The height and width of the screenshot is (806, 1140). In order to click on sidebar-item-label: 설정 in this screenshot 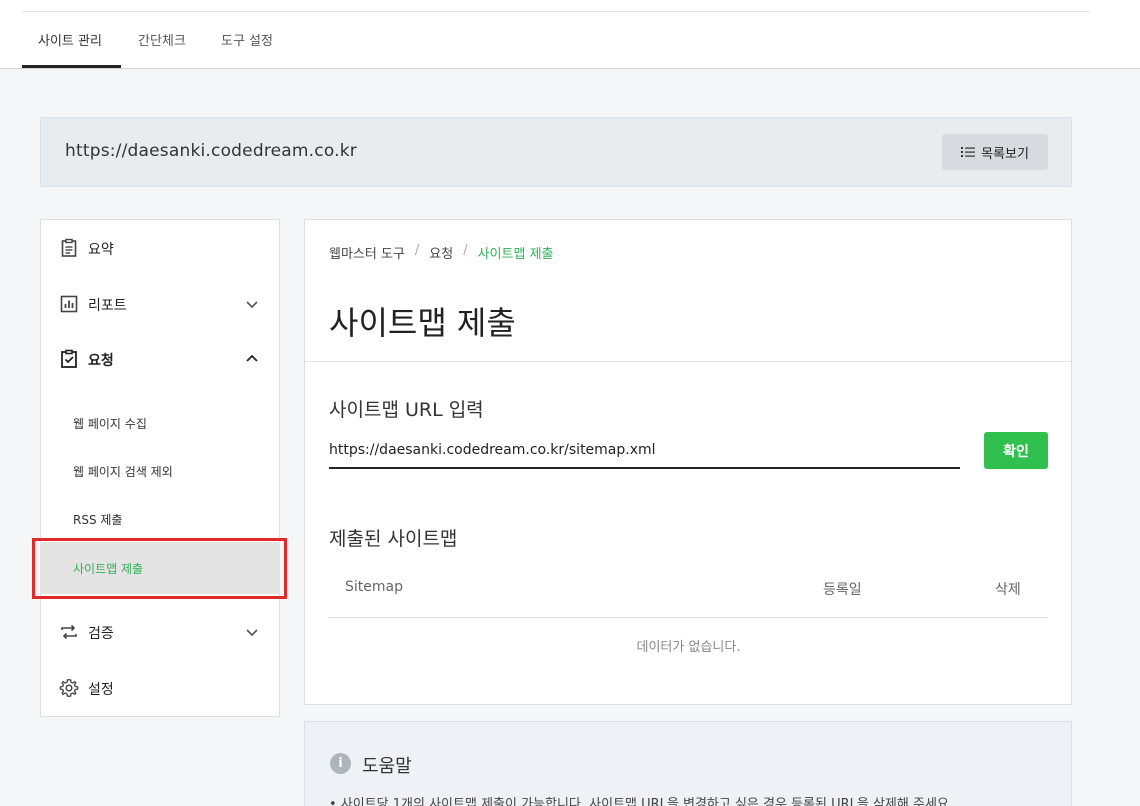, I will do `click(101, 690)`.